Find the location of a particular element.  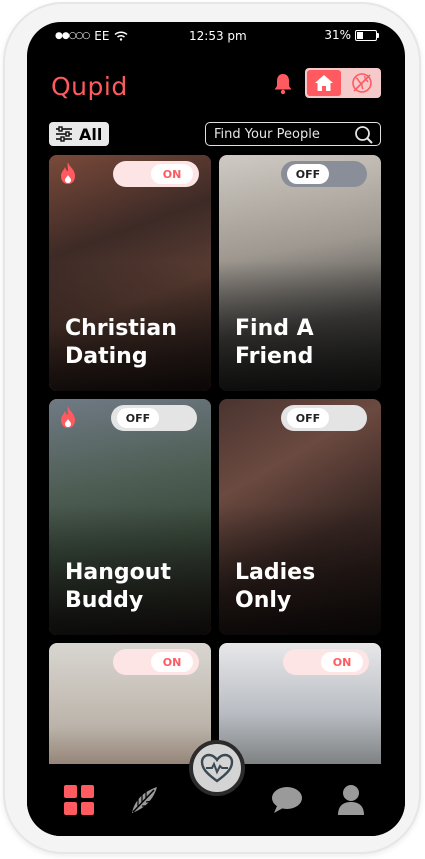

sliders-icon is located at coordinates (64, 134).